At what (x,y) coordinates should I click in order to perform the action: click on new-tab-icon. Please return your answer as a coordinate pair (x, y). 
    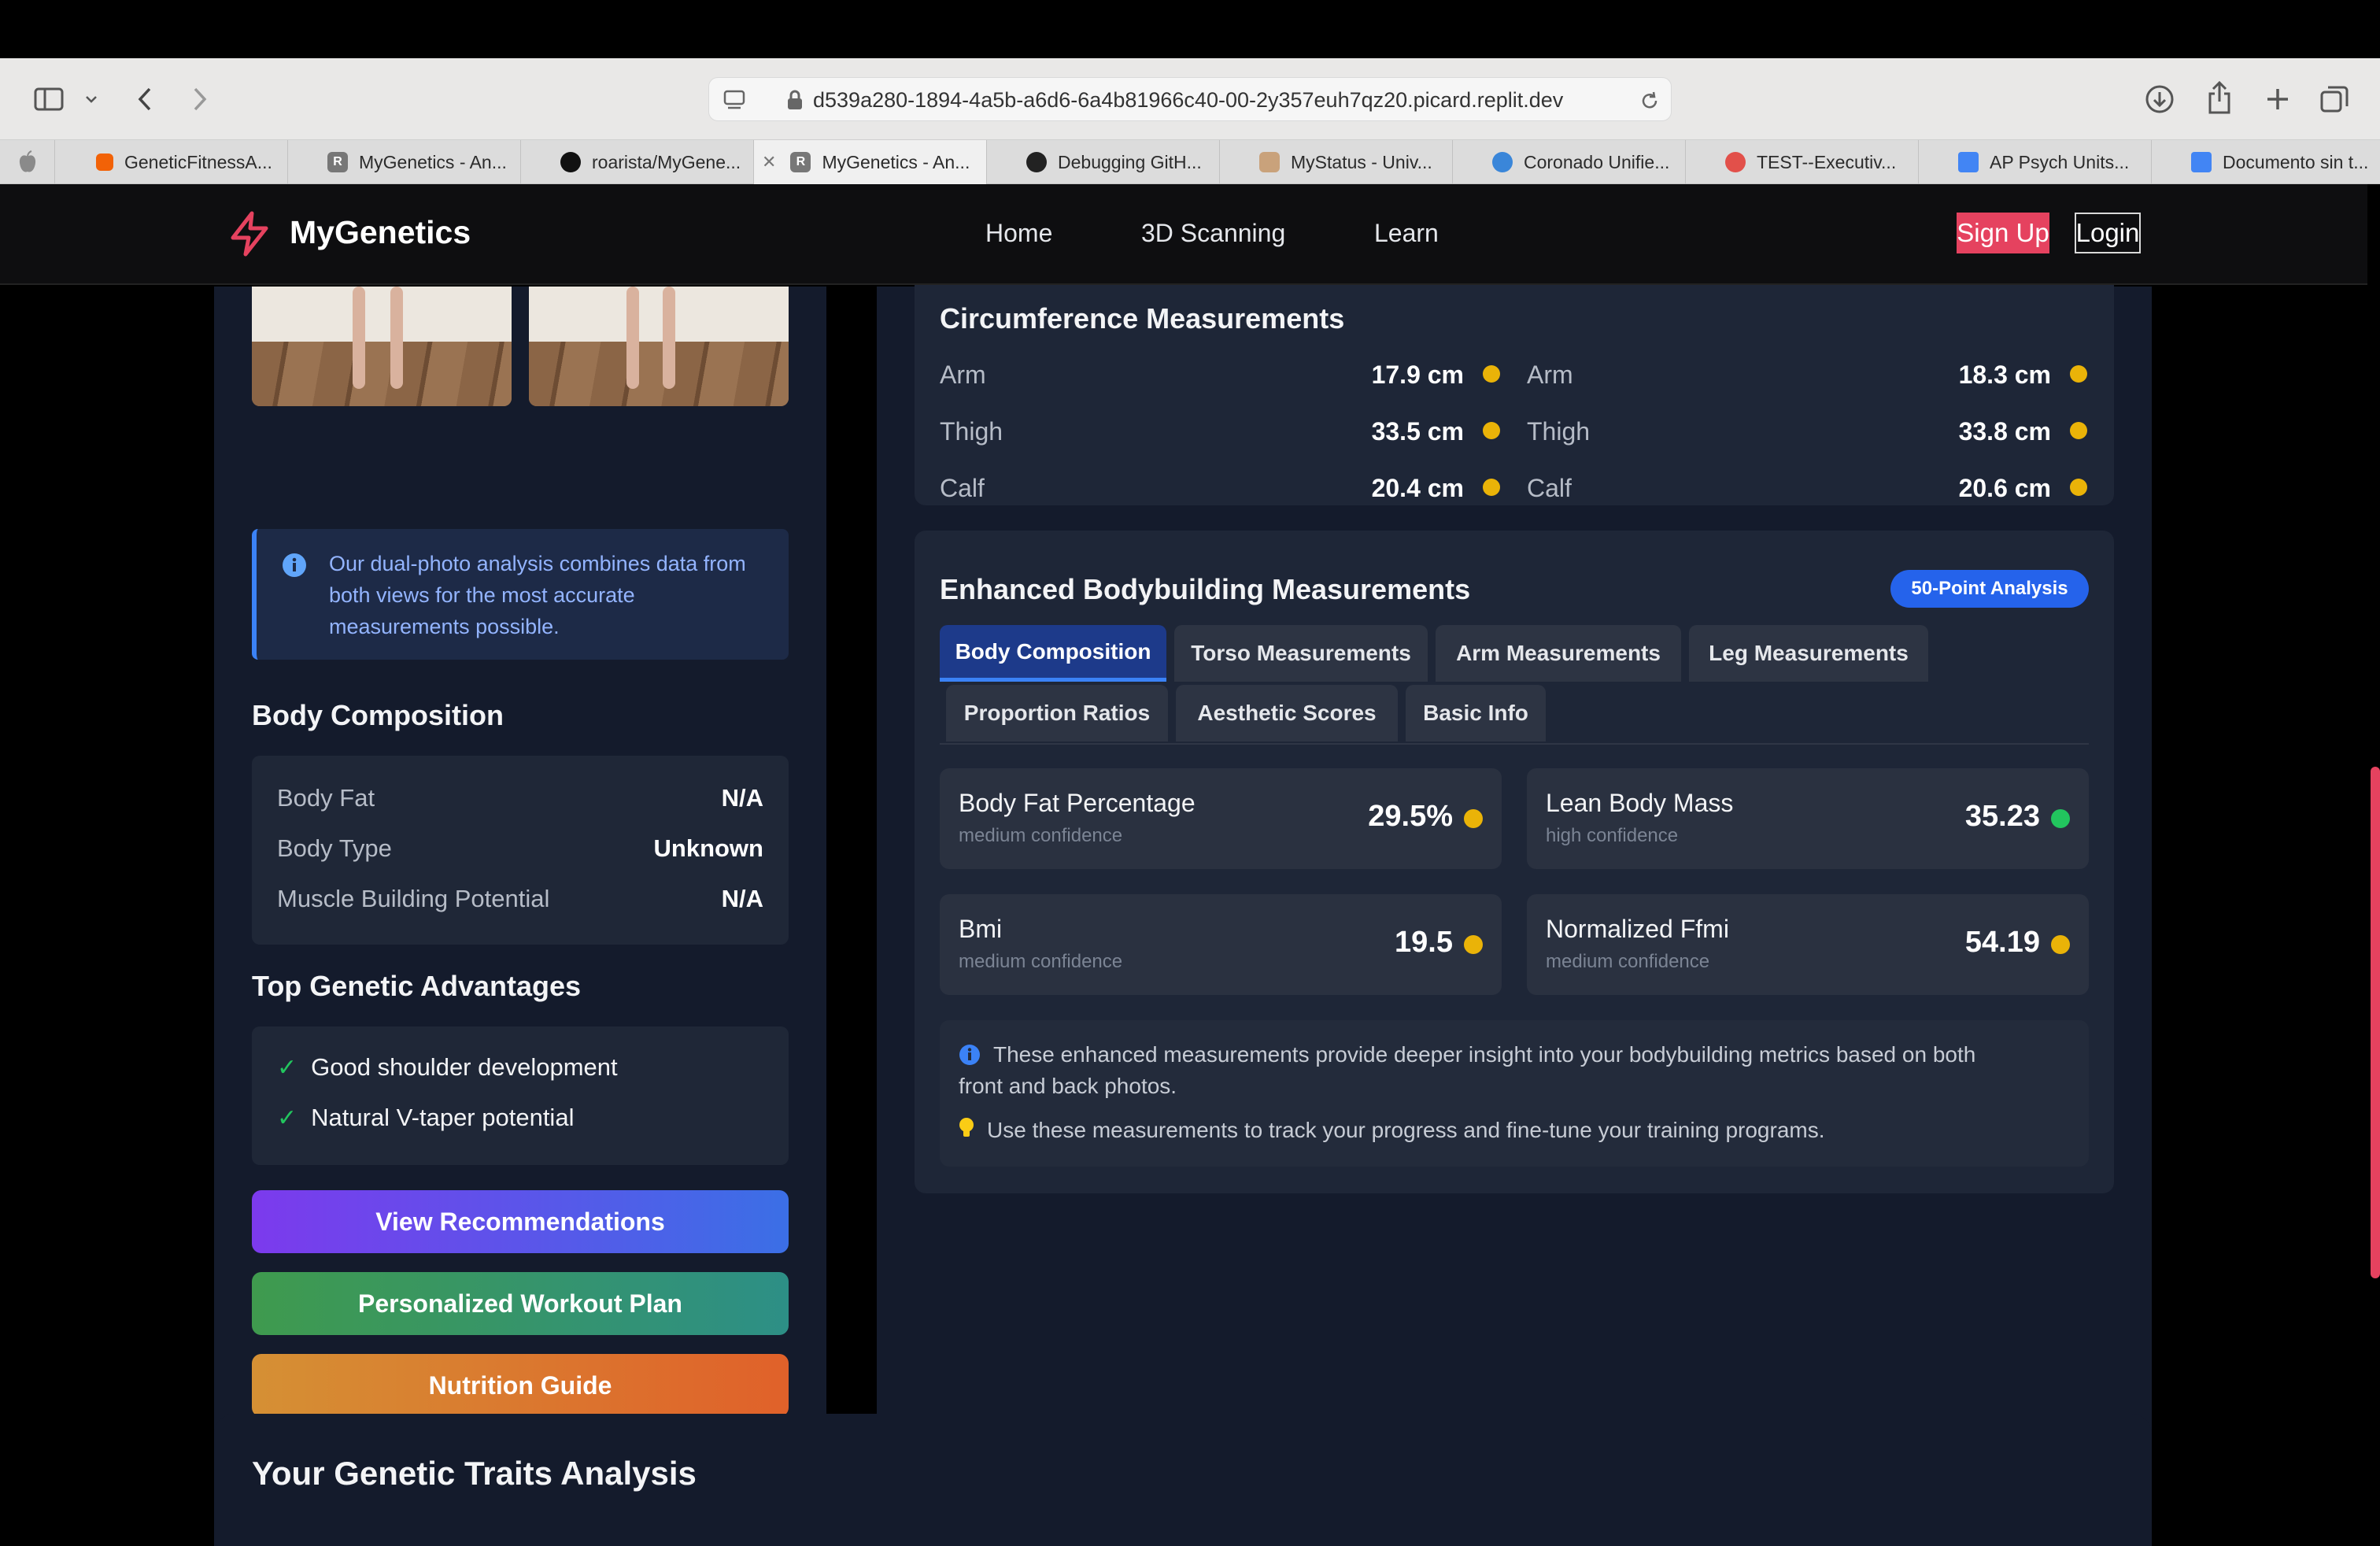
    Looking at the image, I should click on (2277, 99).